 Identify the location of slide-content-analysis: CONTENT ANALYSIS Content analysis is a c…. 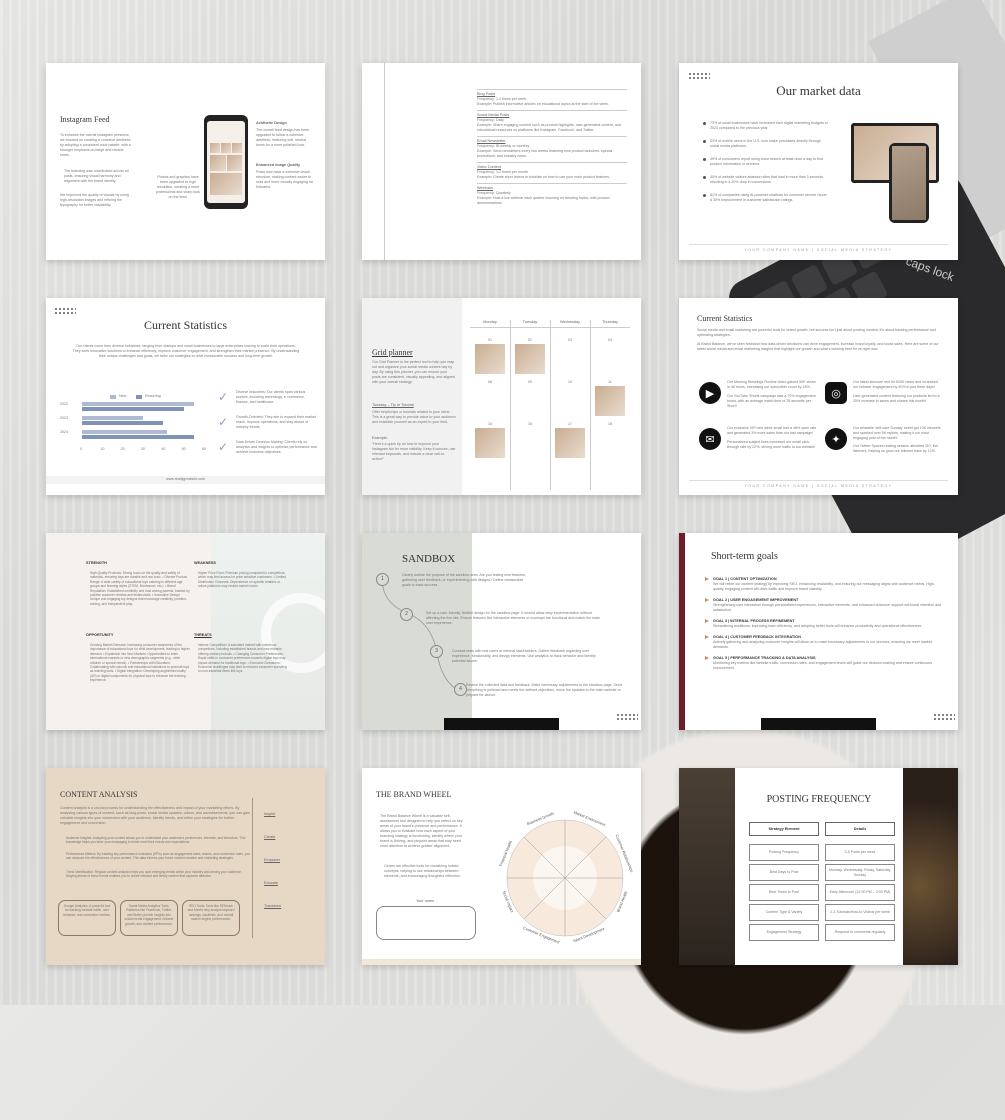
(185, 866).